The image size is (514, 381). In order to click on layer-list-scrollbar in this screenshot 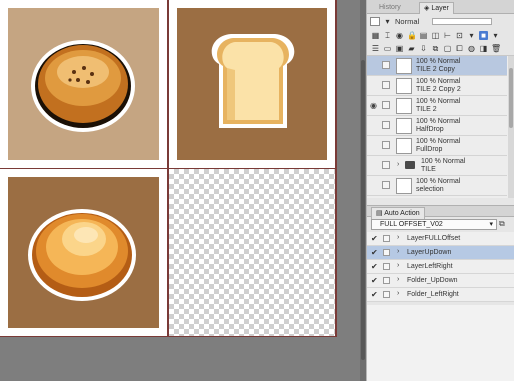, I will do `click(511, 127)`.